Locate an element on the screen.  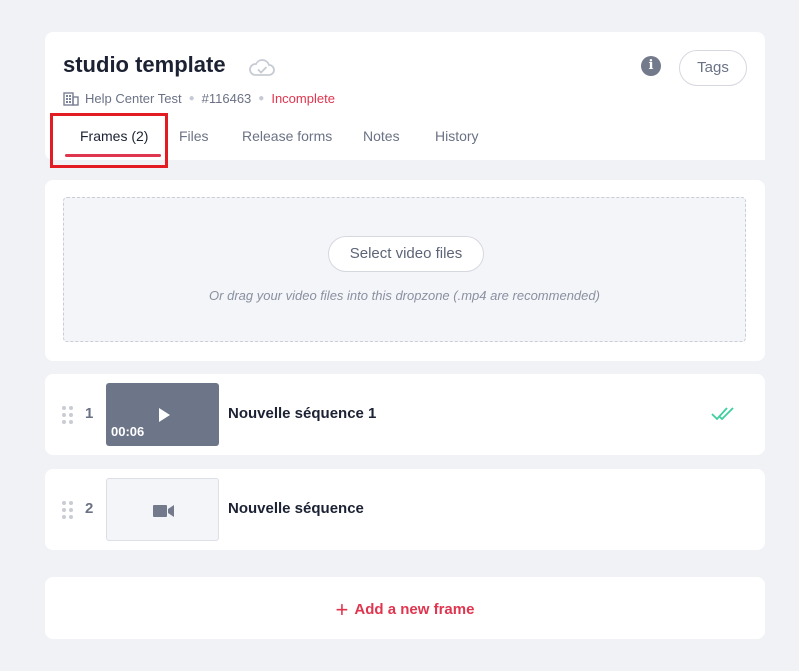
frame-title: Nouvelle séquence 1 is located at coordinates (302, 413).